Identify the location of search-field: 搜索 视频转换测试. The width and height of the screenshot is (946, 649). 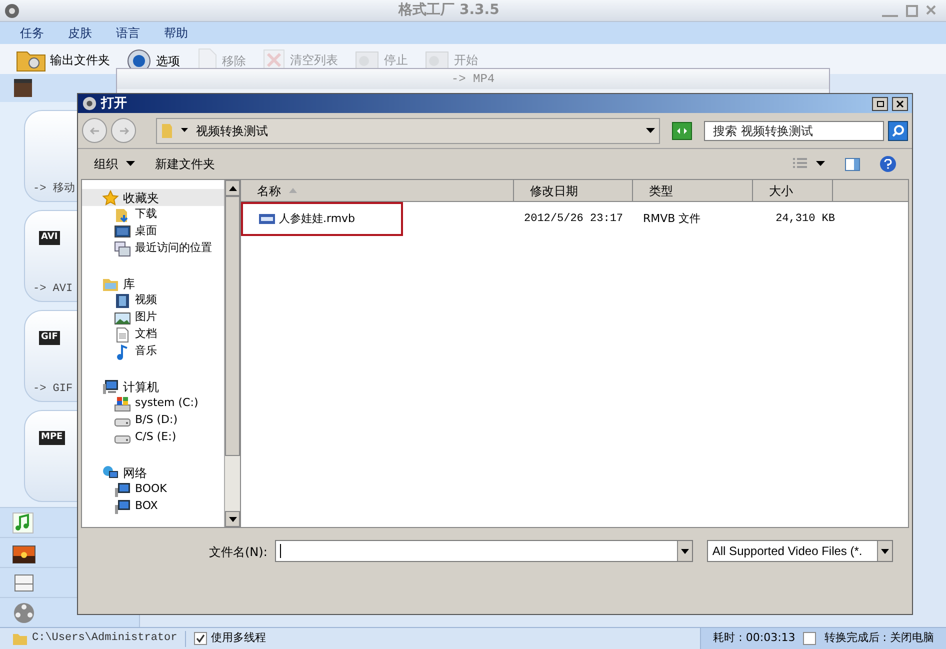
(794, 130).